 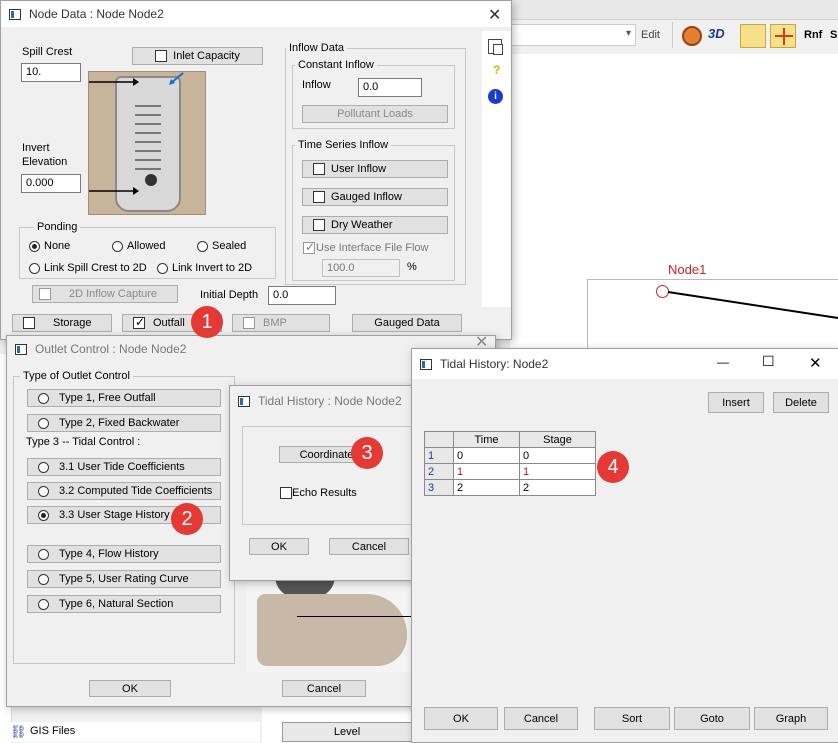 What do you see at coordinates (486, 439) in the screenshot?
I see `column-header-time: Time` at bounding box center [486, 439].